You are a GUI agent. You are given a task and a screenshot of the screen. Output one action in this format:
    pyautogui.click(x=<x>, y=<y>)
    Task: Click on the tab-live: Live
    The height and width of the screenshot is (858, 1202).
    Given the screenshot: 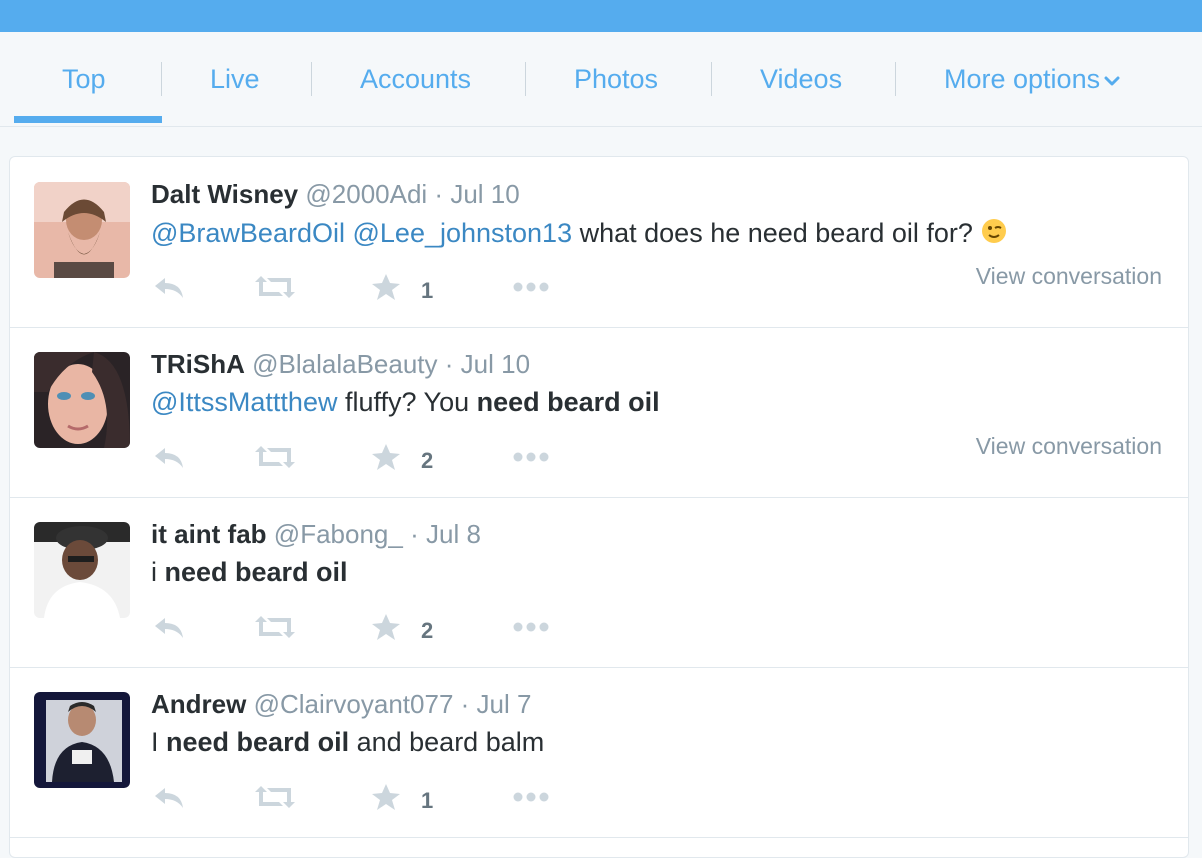 What is the action you would take?
    pyautogui.click(x=235, y=79)
    